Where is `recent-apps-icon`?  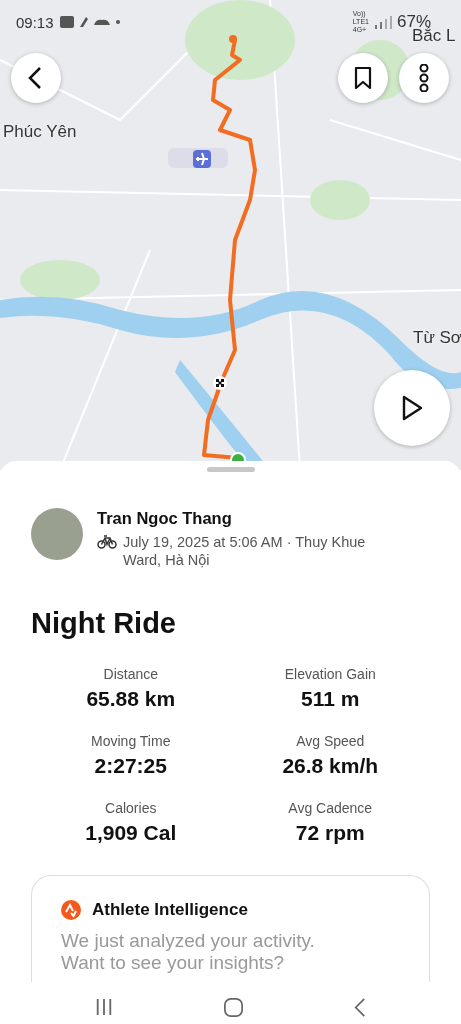 recent-apps-icon is located at coordinates (104, 1007).